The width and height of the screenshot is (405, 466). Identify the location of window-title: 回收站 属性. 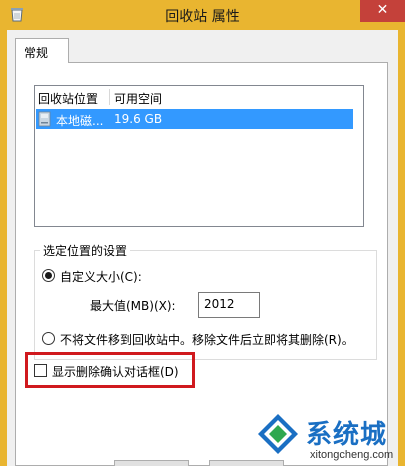
(202, 17).